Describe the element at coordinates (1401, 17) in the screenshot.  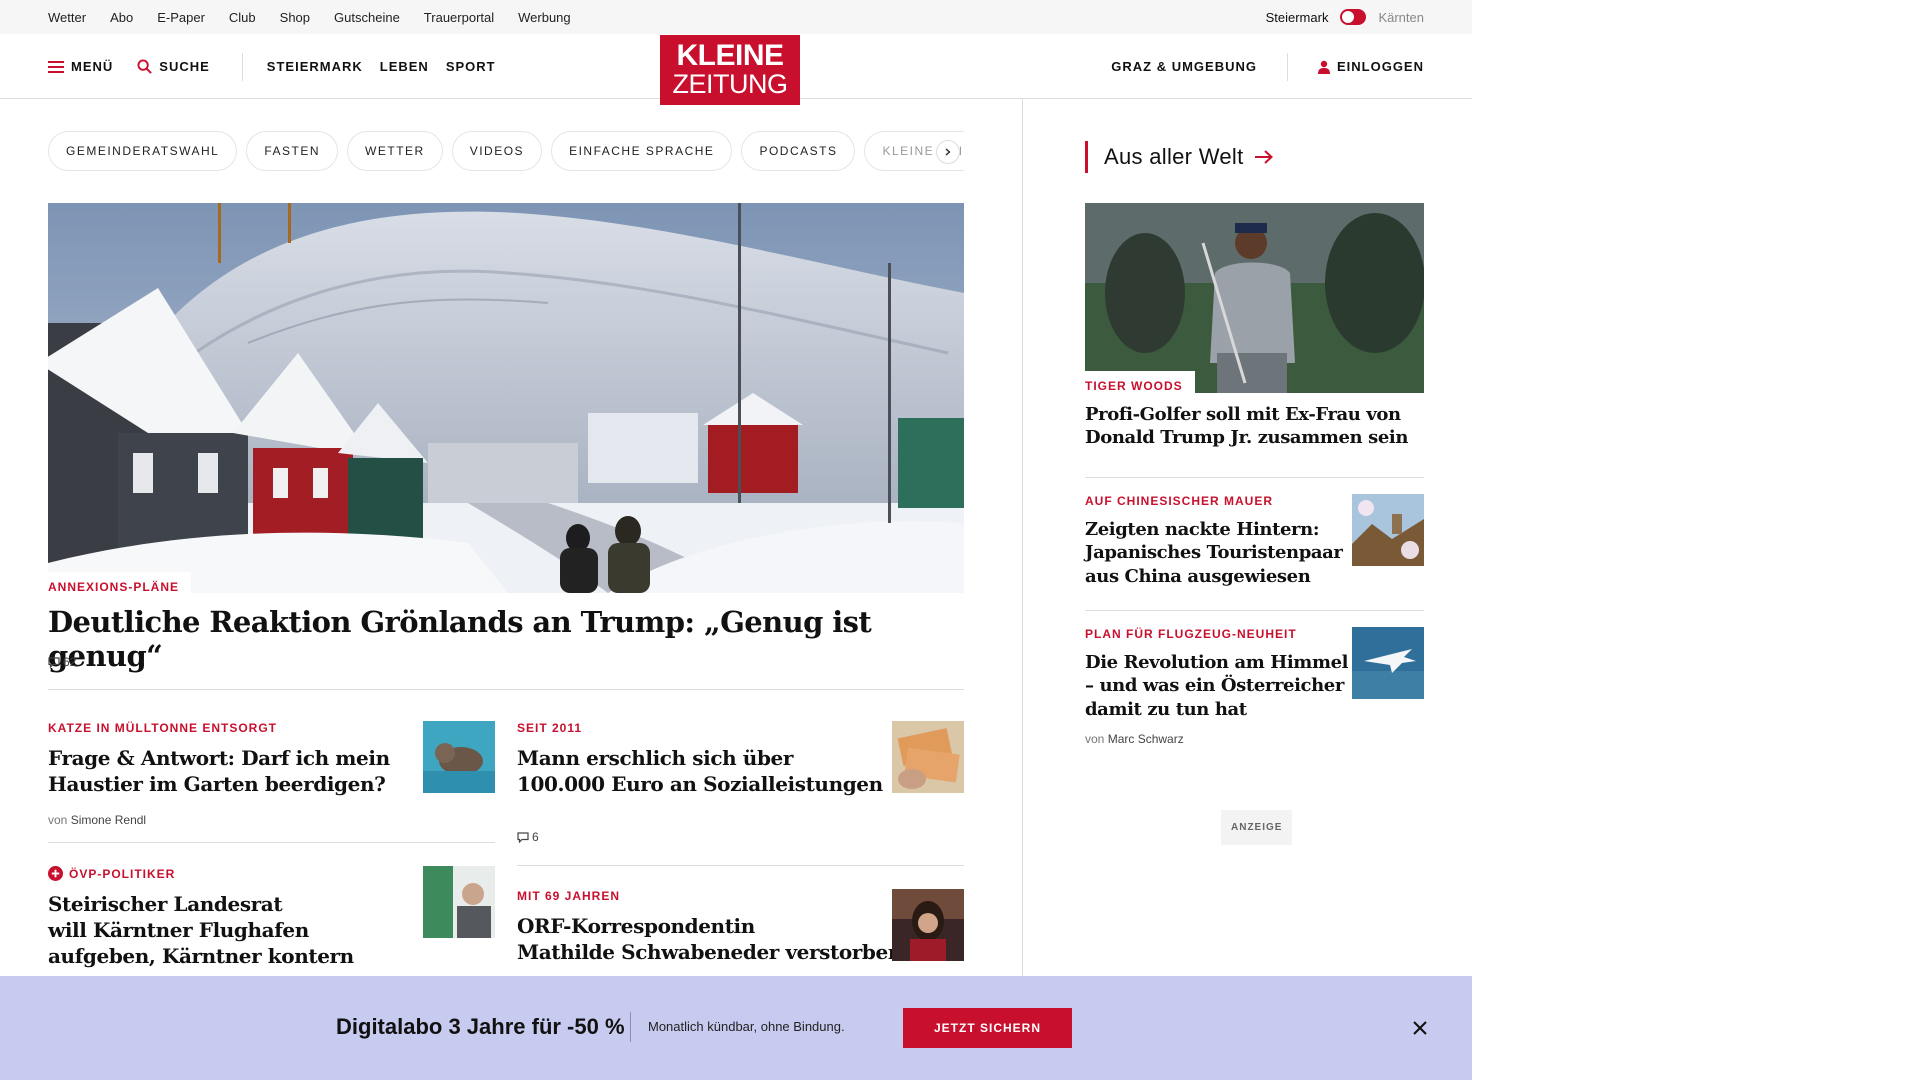
I see `region-kaernten: Kärnten` at that location.